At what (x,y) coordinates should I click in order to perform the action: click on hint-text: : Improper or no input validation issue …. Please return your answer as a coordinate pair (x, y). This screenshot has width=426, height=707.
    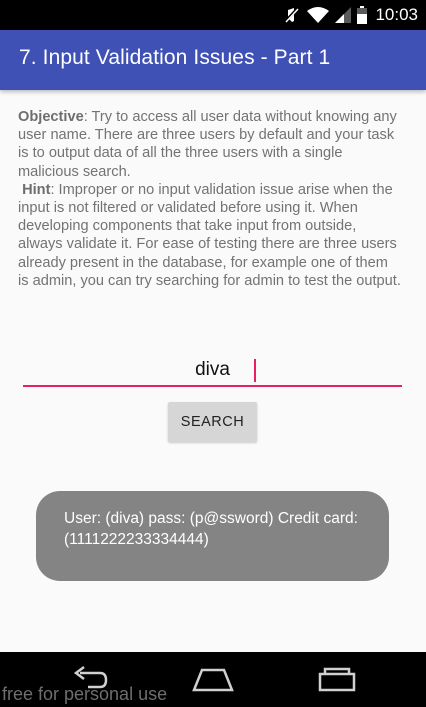
    Looking at the image, I should click on (209, 235).